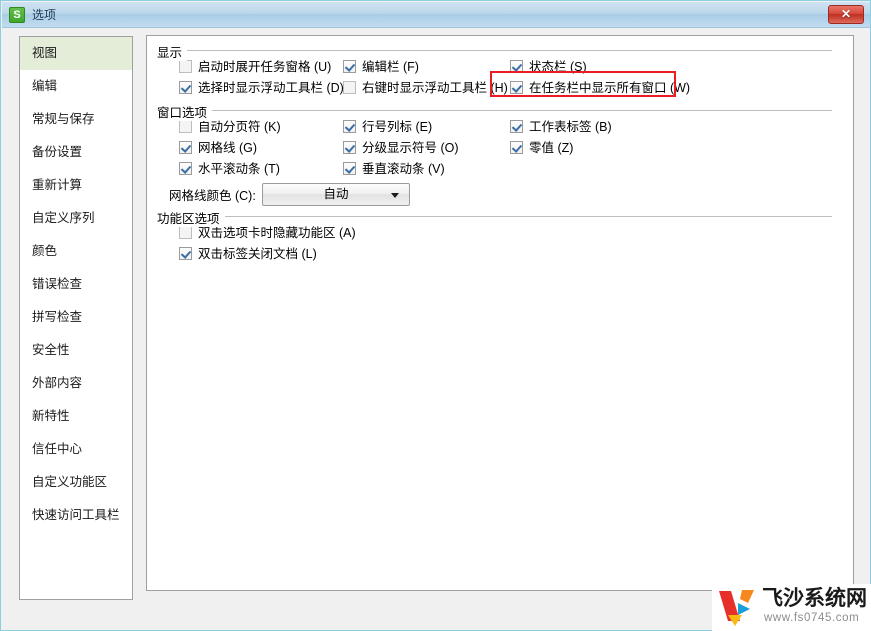 The height and width of the screenshot is (631, 871). Describe the element at coordinates (390, 67) in the screenshot. I see `checkbox-formula-bar-label: 编辑栏 (F)` at that location.